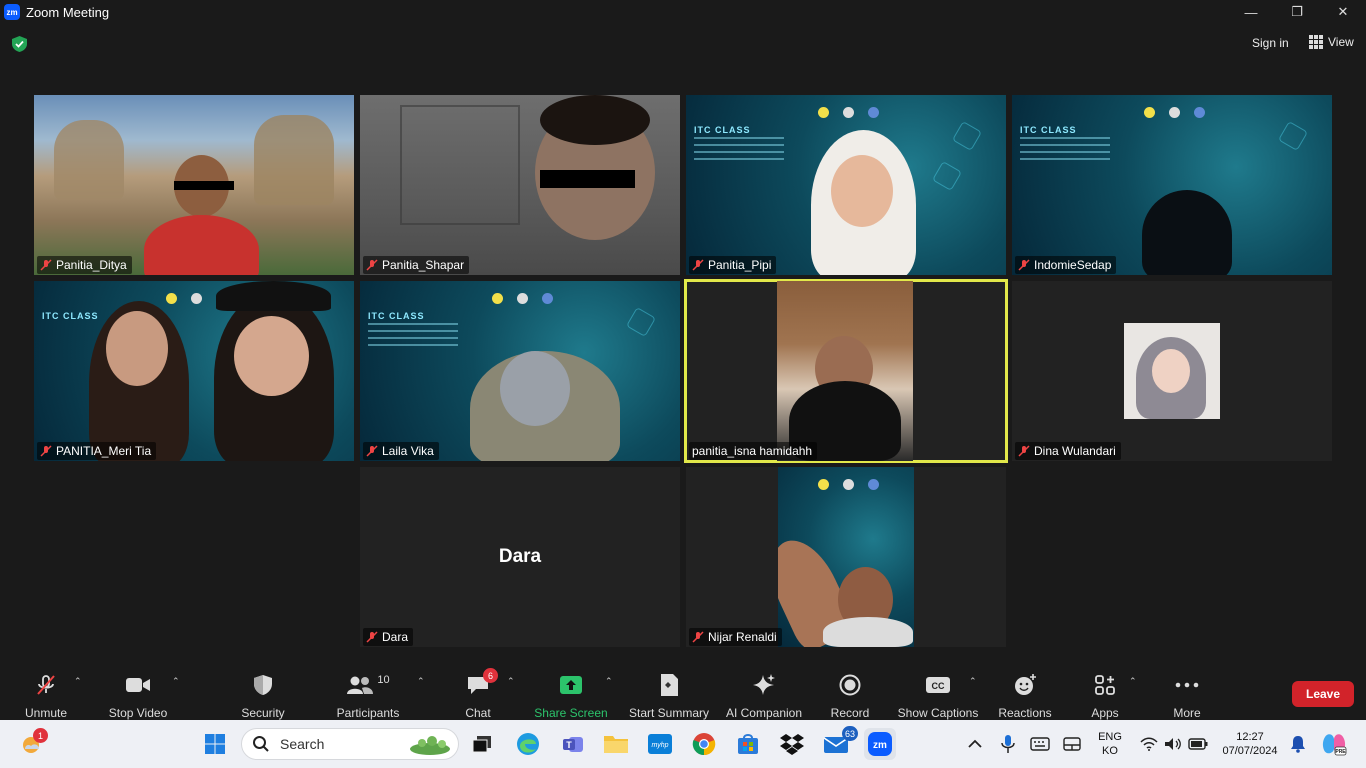  What do you see at coordinates (261, 744) in the screenshot?
I see `search-icon` at bounding box center [261, 744].